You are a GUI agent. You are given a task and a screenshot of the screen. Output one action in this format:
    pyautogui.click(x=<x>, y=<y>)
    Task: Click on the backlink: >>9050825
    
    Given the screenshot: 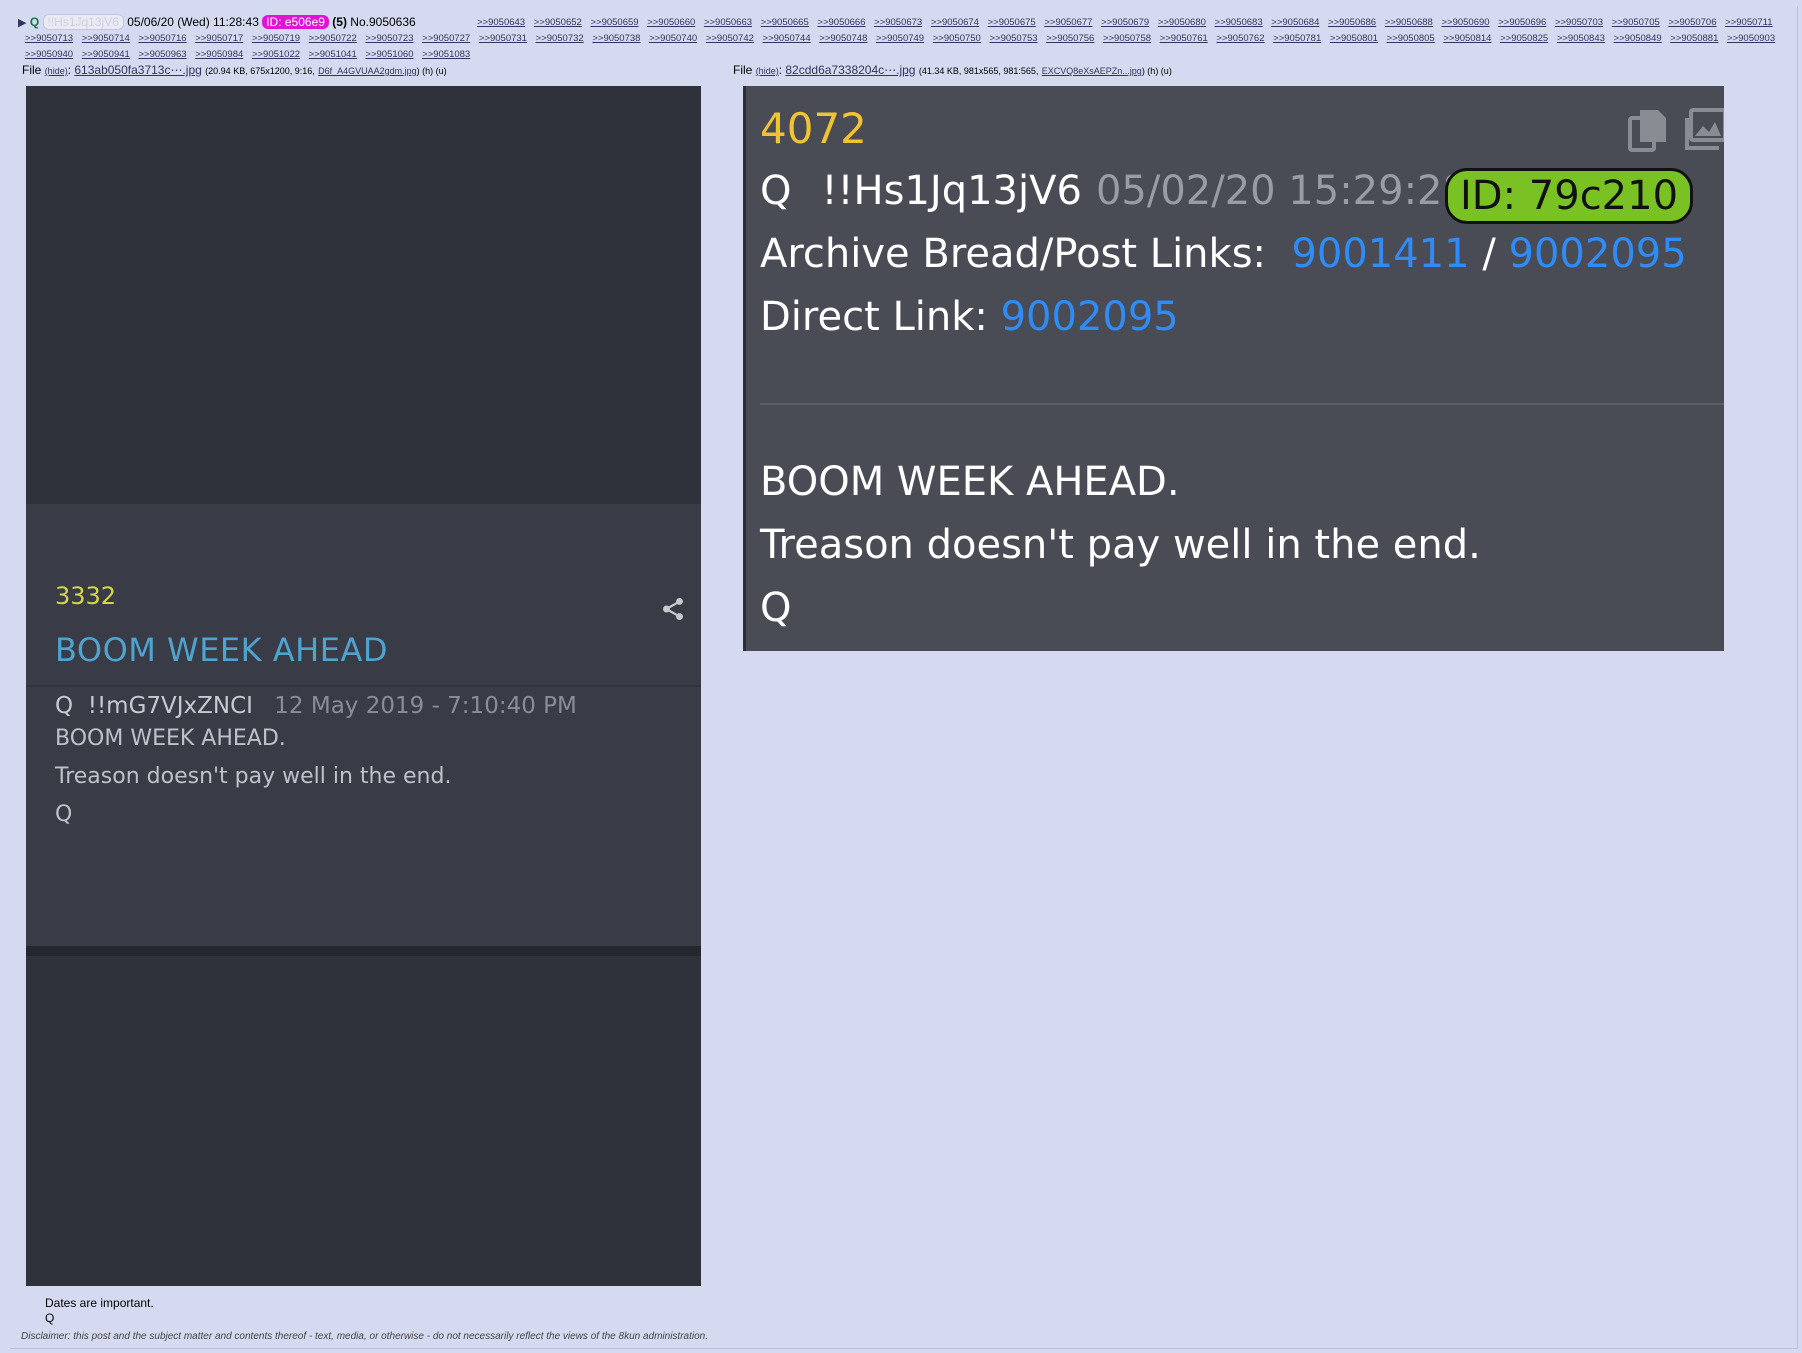 What is the action you would take?
    pyautogui.click(x=1524, y=38)
    